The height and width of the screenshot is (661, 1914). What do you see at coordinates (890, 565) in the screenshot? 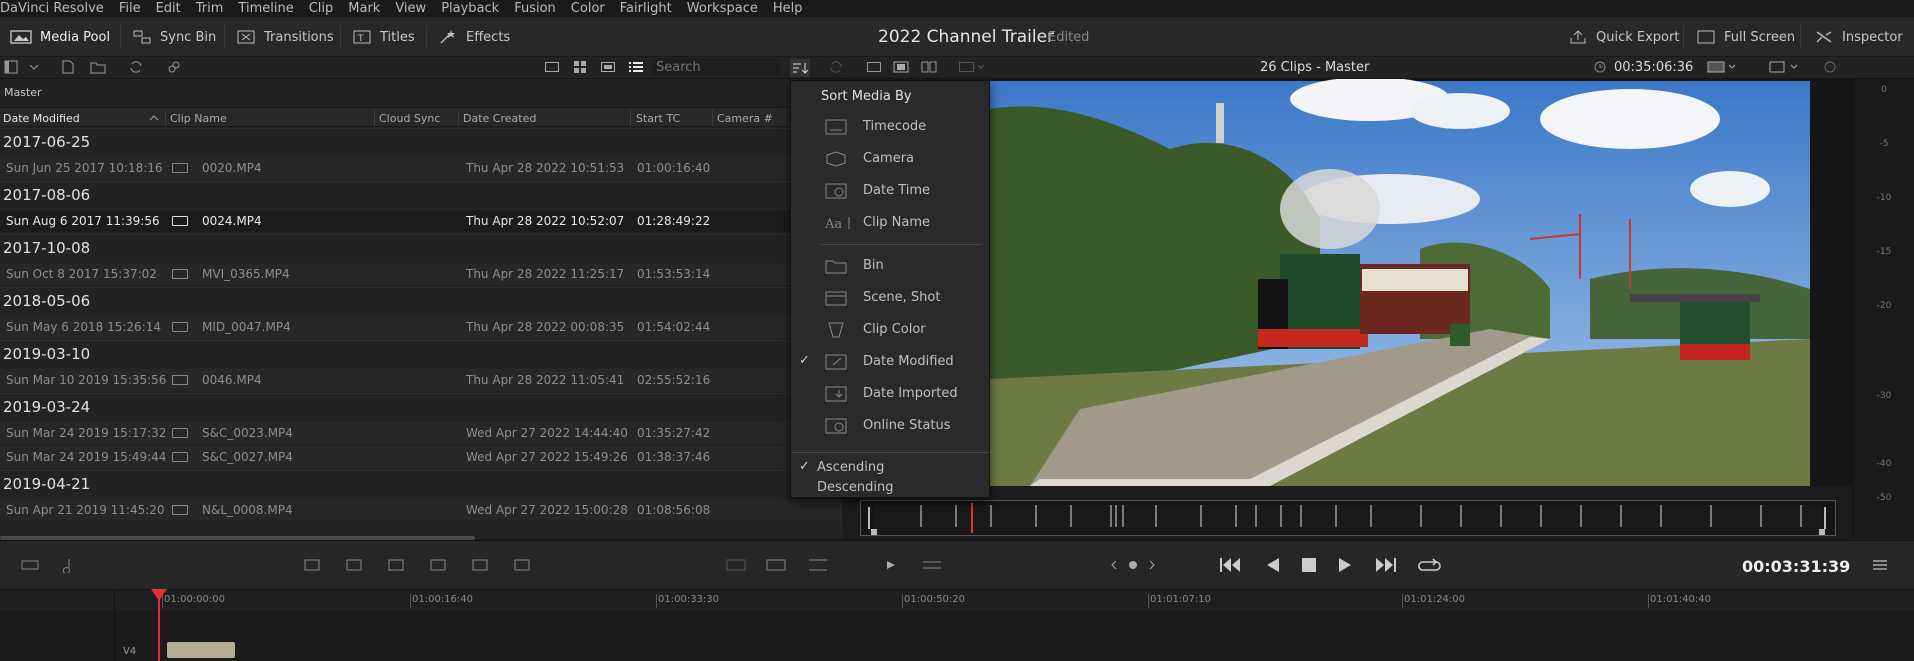
I see `match-frame-icon` at bounding box center [890, 565].